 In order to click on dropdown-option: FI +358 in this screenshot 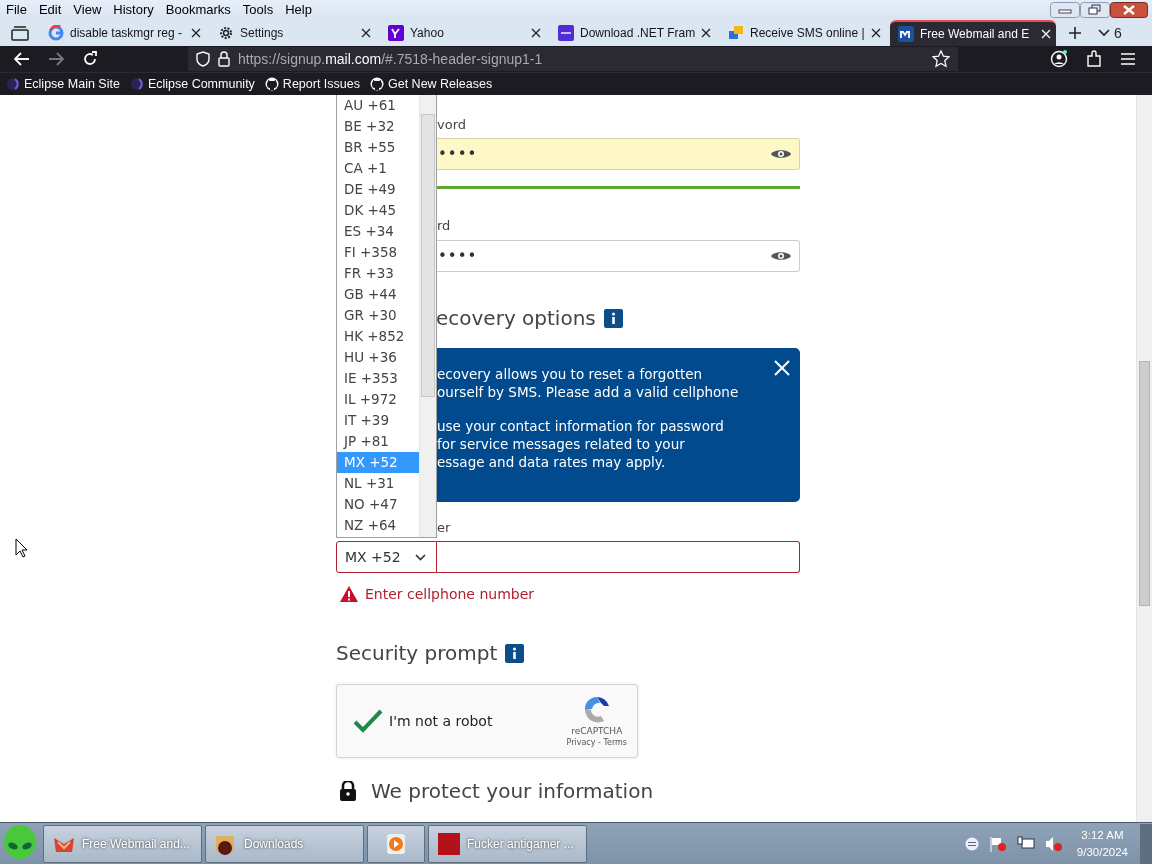, I will do `click(378, 252)`.